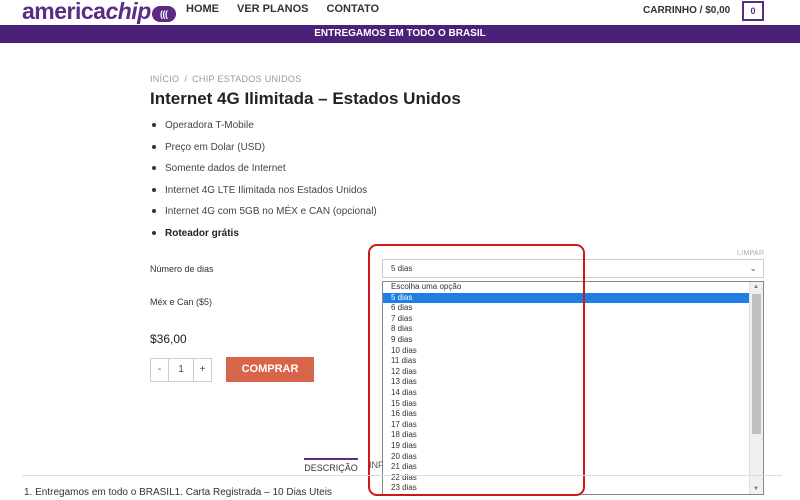  What do you see at coordinates (264, 239) in the screenshot?
I see `feature-item: Roteador grátis` at bounding box center [264, 239].